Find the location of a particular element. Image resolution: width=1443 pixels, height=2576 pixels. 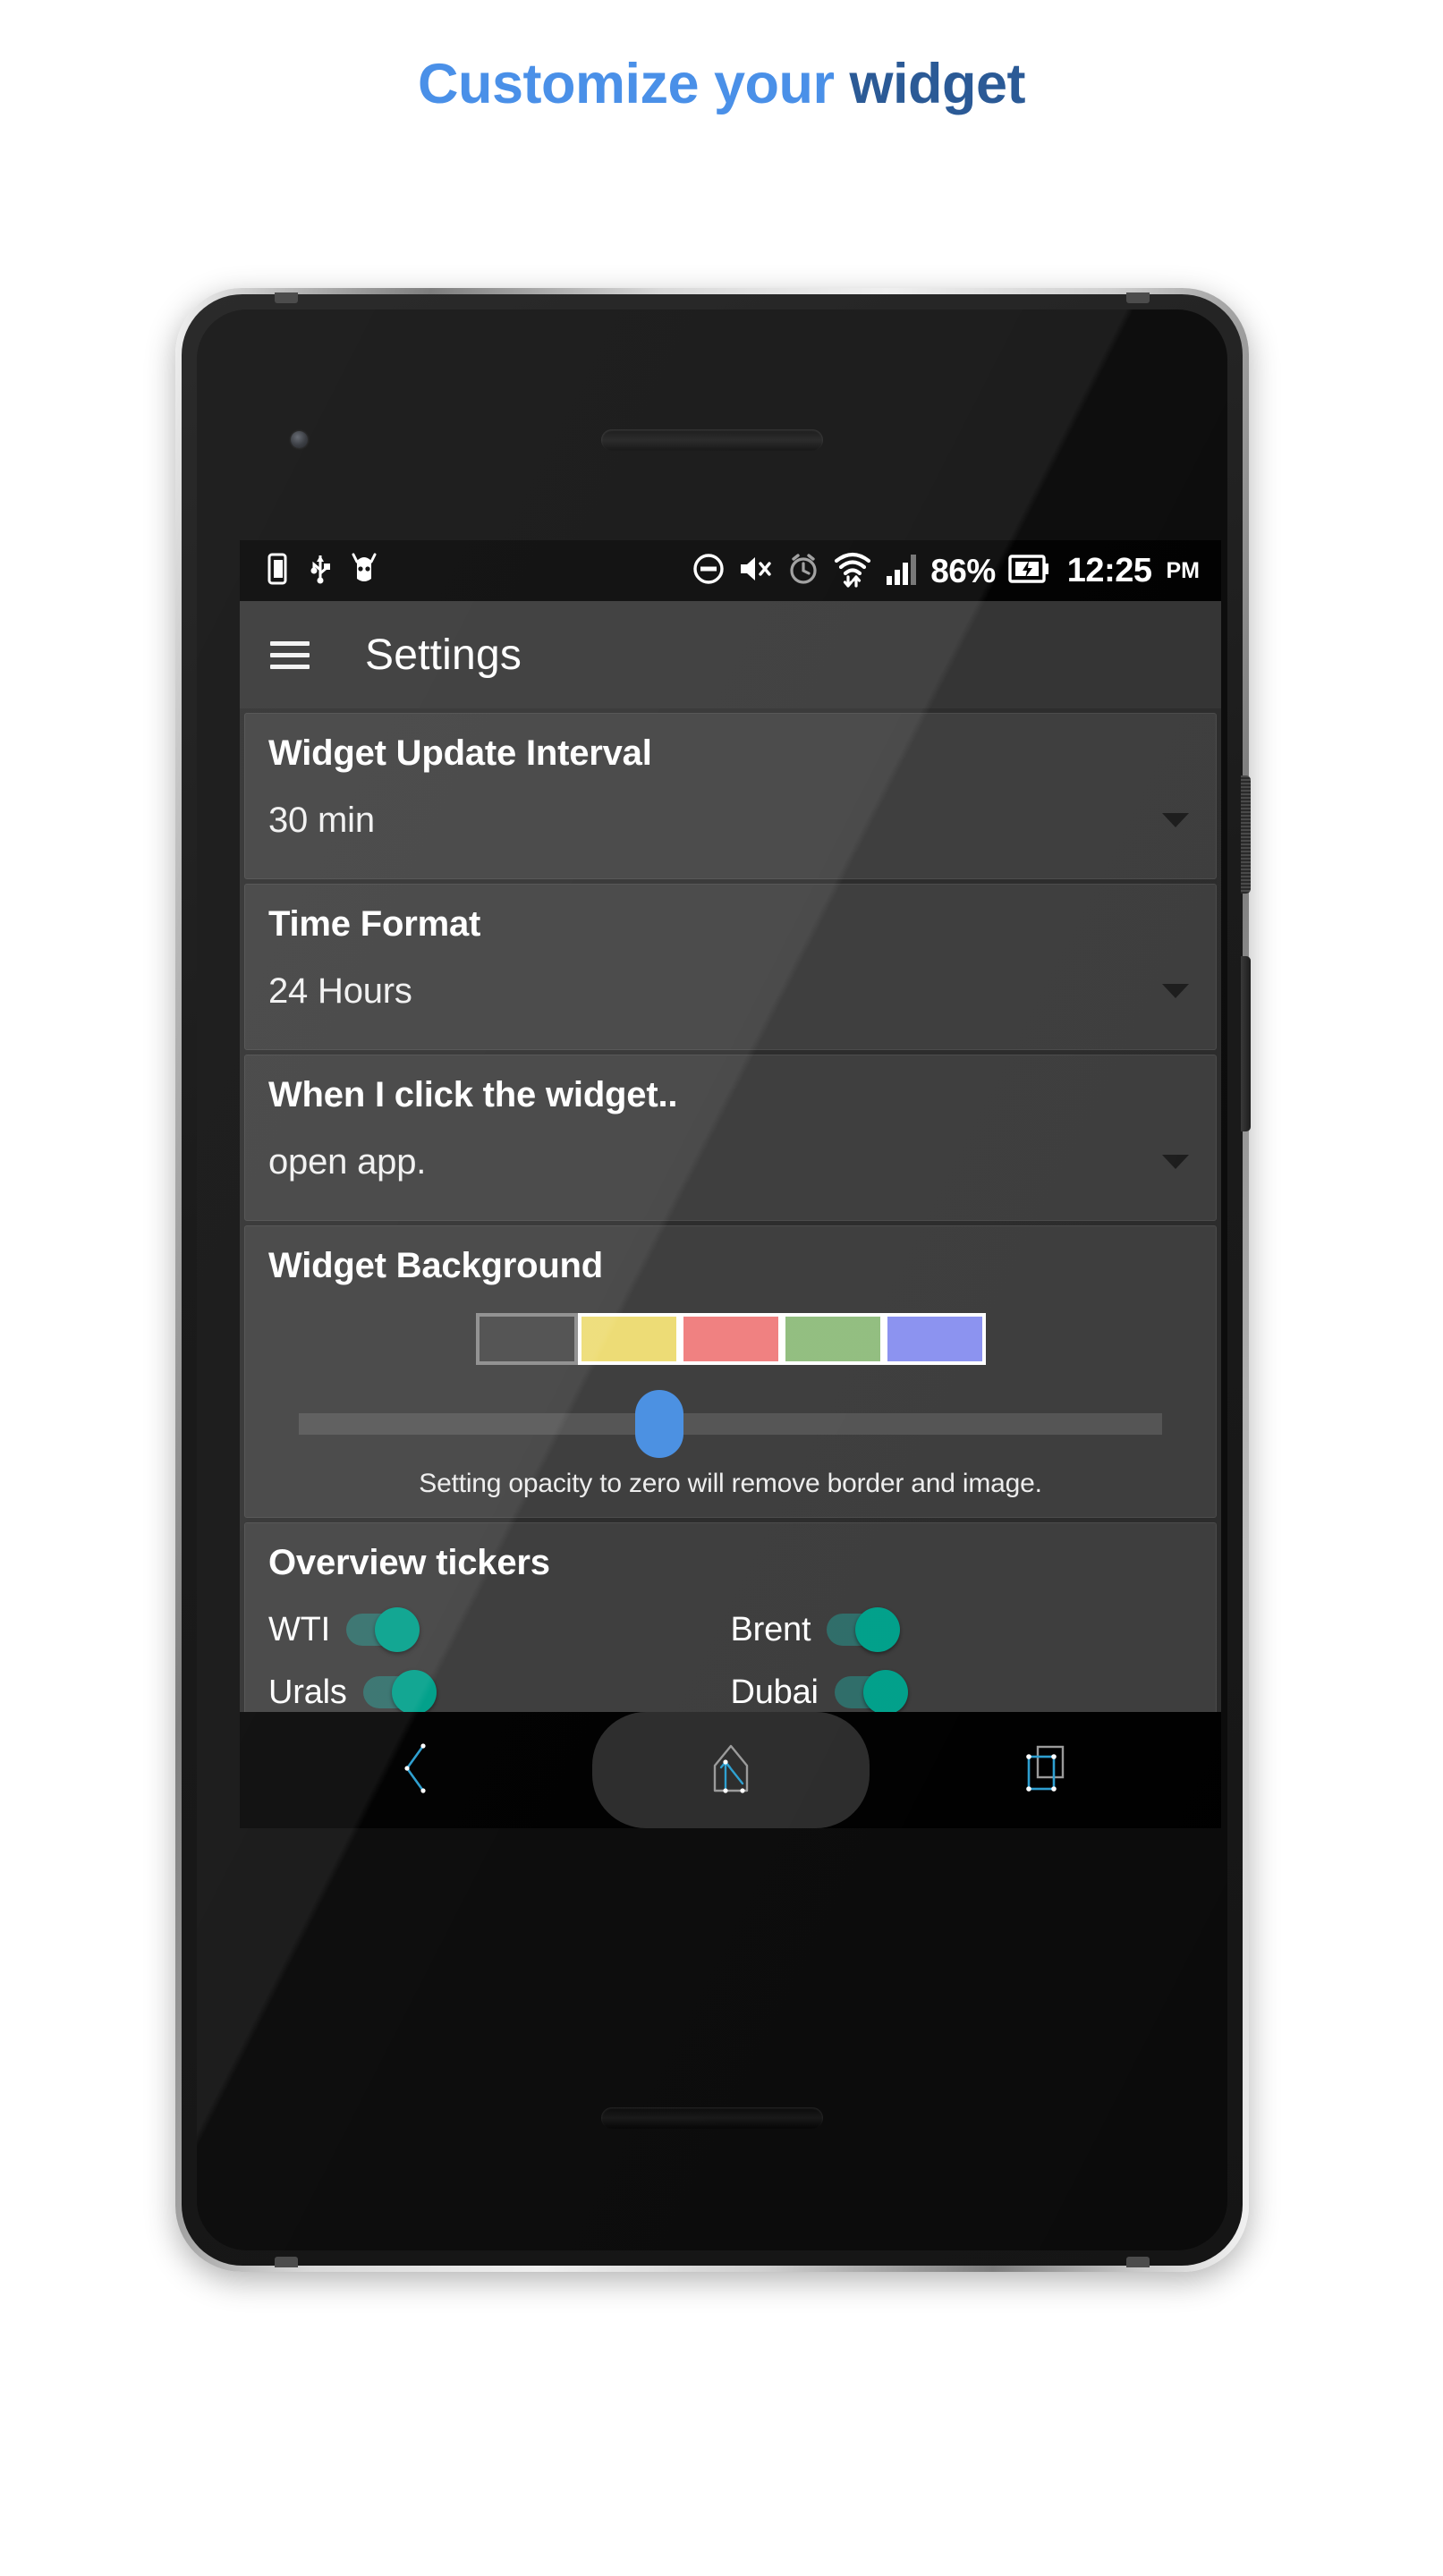

wifi-icon is located at coordinates (853, 571).